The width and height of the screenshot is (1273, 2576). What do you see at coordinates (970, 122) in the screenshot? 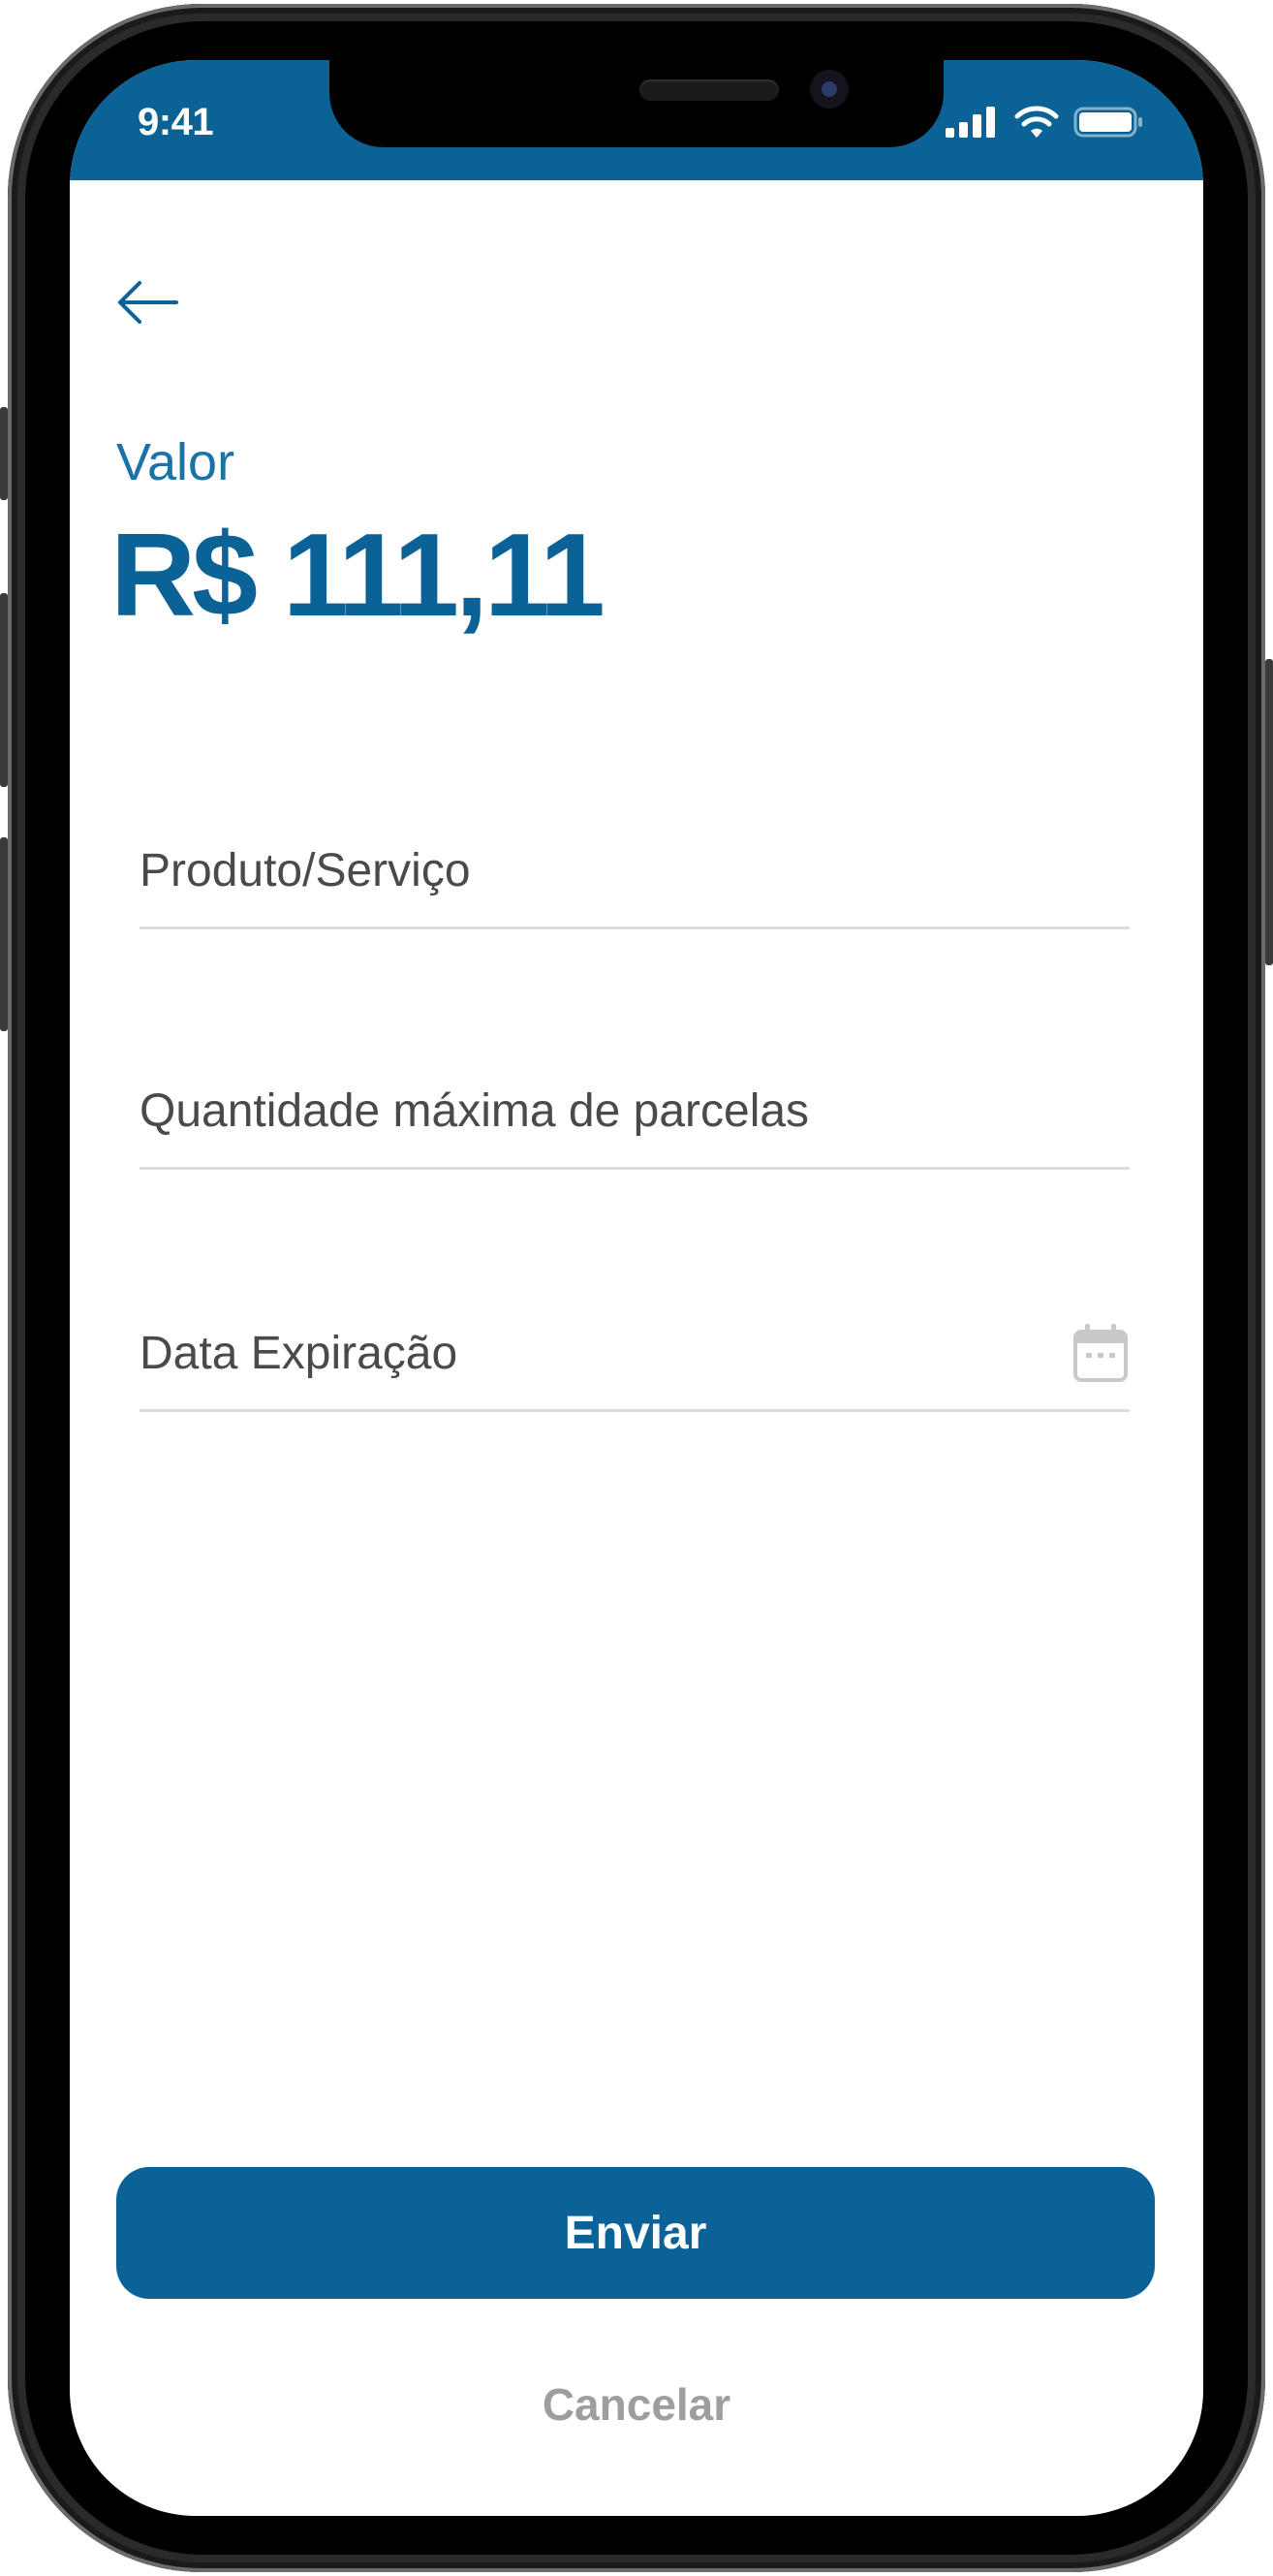
I see `cellular-signal-icon` at bounding box center [970, 122].